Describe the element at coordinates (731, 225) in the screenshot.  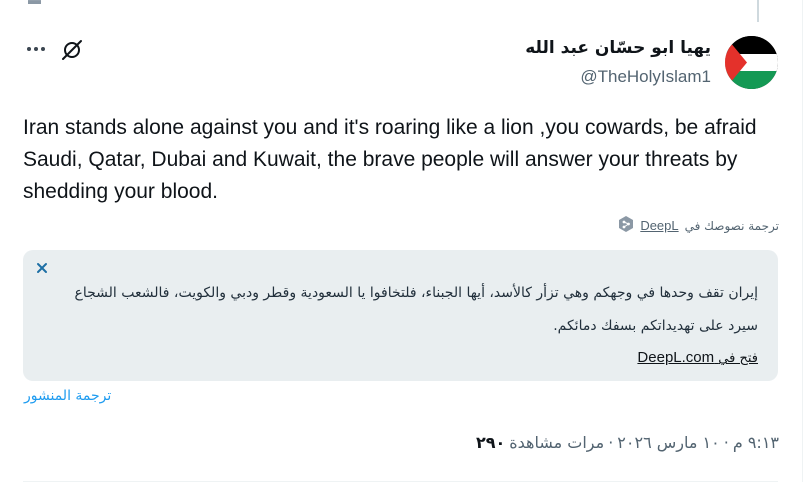
I see `translation-notice-prefix: ترجمة نصوصك في` at that location.